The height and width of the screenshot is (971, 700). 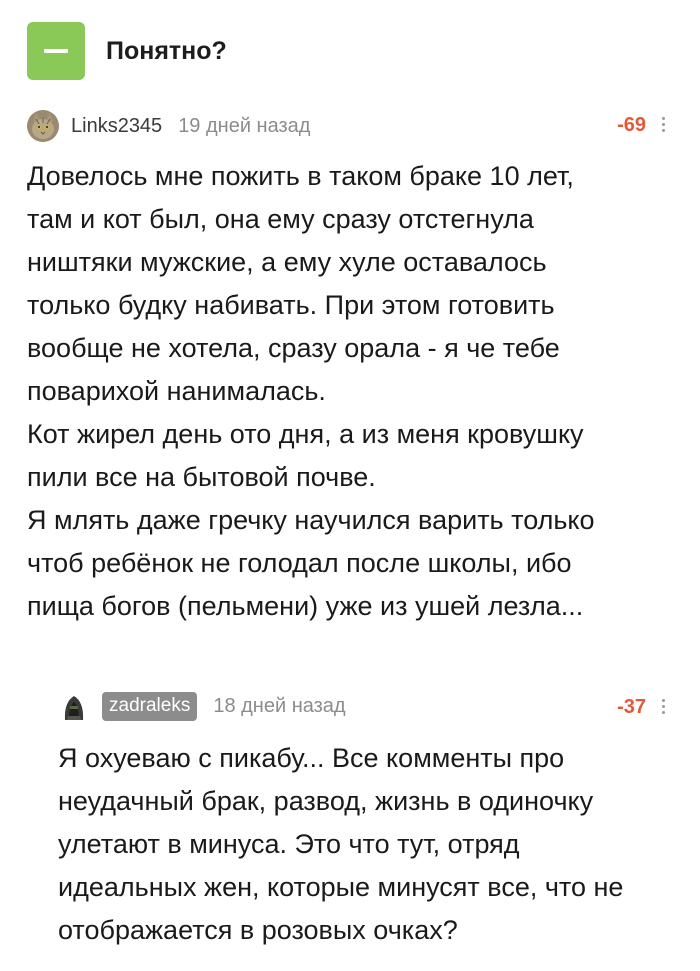 What do you see at coordinates (299, 563) in the screenshot?
I see `comment-line: чтоб ребёнок не голодал после школы, ибо` at bounding box center [299, 563].